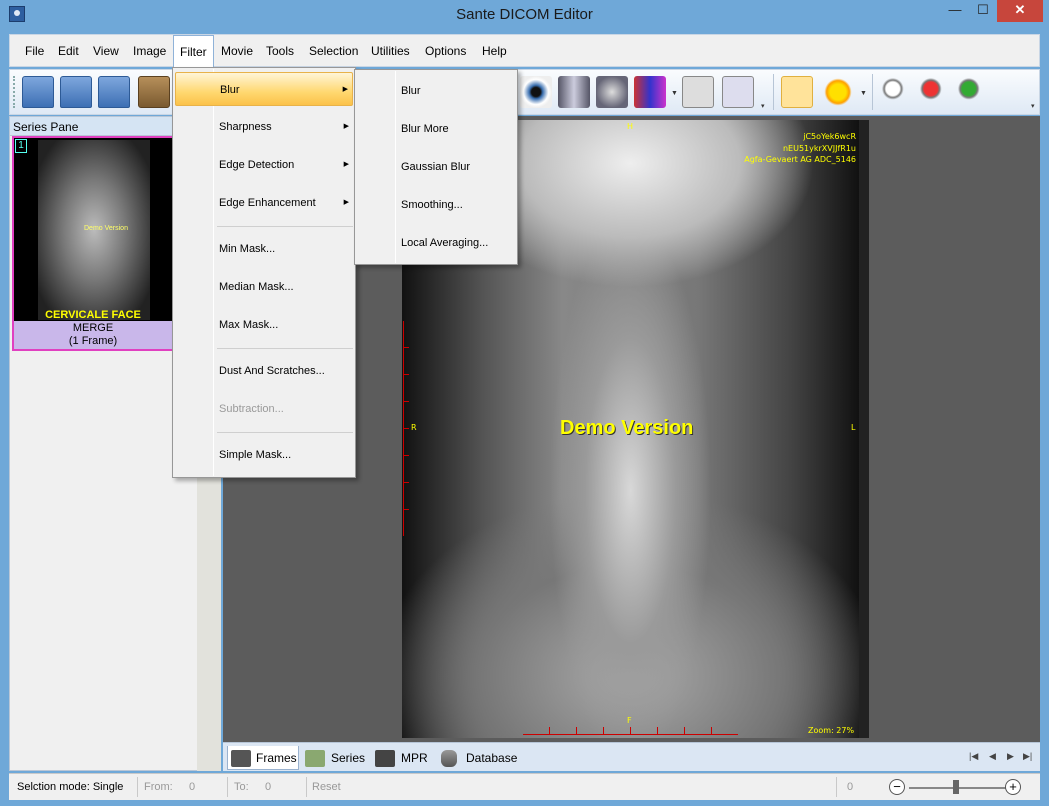 The height and width of the screenshot is (806, 1049). Describe the element at coordinates (934, 92) in the screenshot. I see `zoom-color-icon` at that location.